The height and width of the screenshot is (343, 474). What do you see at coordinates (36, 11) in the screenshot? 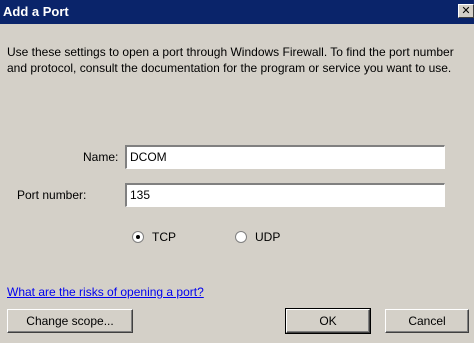
I see `dialog-title: Add a Port` at bounding box center [36, 11].